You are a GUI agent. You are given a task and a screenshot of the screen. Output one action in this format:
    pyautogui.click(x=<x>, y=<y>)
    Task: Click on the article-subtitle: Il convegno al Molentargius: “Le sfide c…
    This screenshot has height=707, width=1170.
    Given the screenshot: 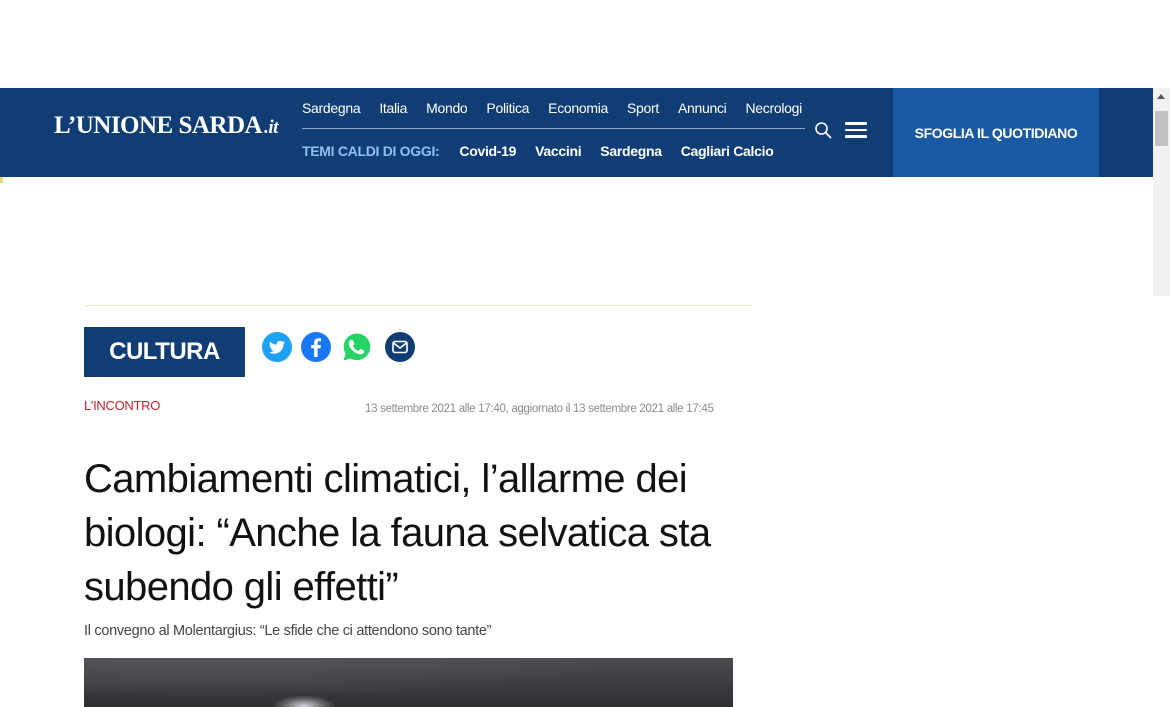 What is the action you would take?
    pyautogui.click(x=288, y=631)
    